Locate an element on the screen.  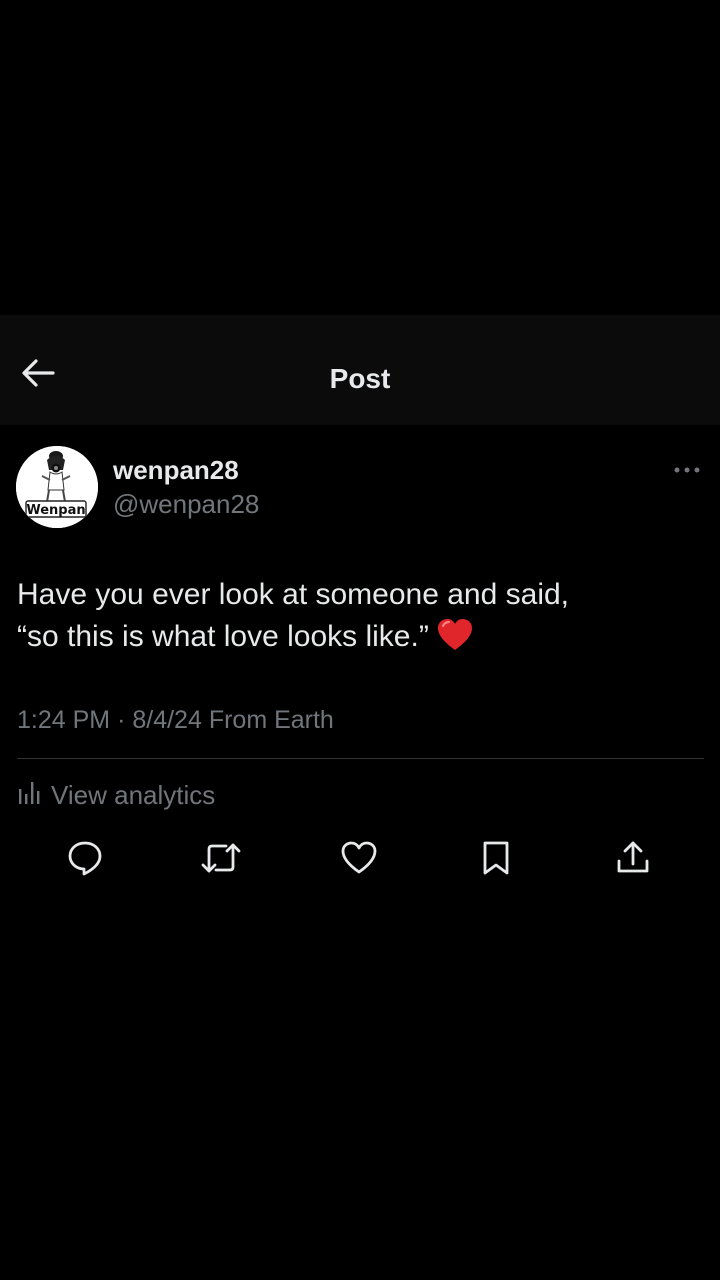
heart-icon is located at coordinates (359, 860).